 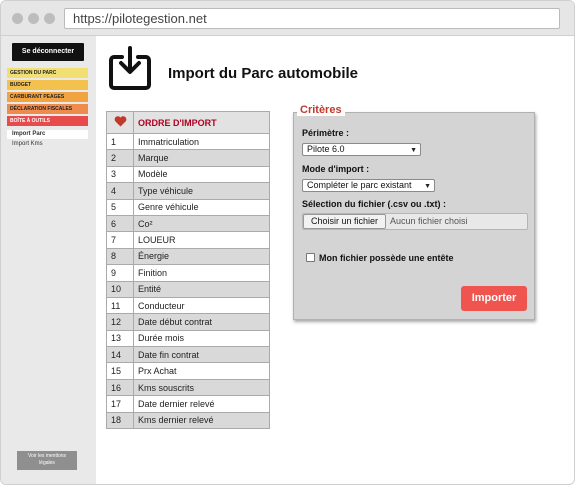 I want to click on row-number: 2, so click(x=120, y=158).